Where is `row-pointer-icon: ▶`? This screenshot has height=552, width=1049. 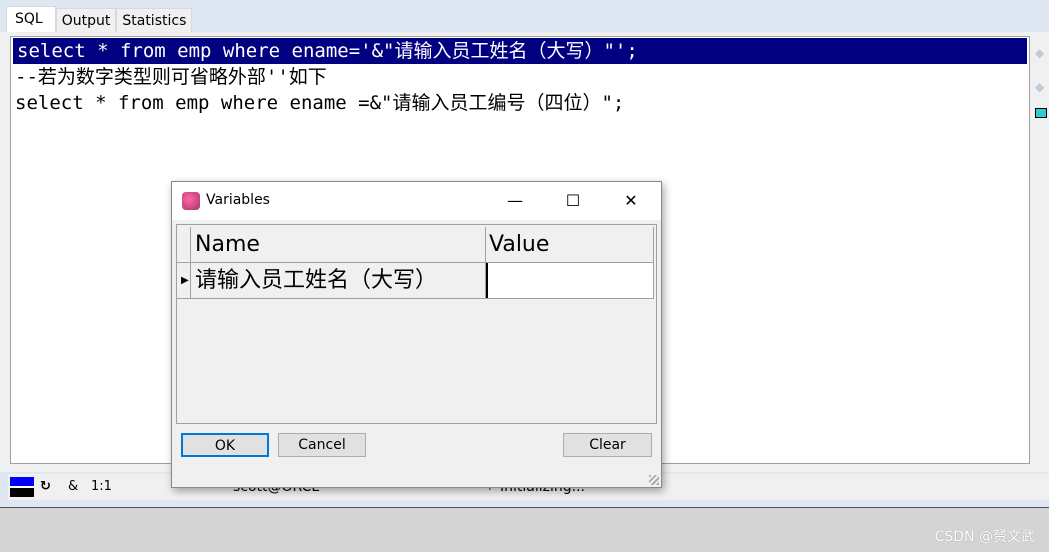 row-pointer-icon: ▶ is located at coordinates (184, 280).